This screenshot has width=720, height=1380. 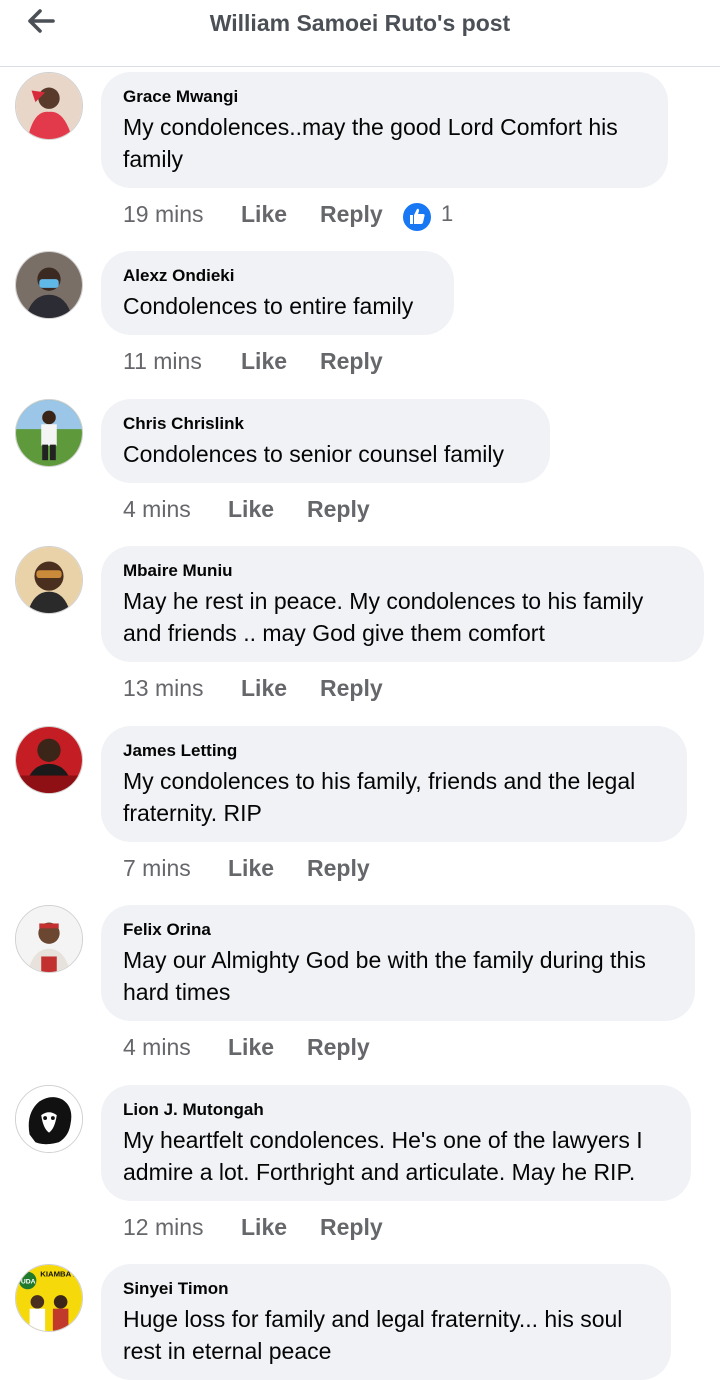 What do you see at coordinates (398, 930) in the screenshot?
I see `comment-author: Felix Orina` at bounding box center [398, 930].